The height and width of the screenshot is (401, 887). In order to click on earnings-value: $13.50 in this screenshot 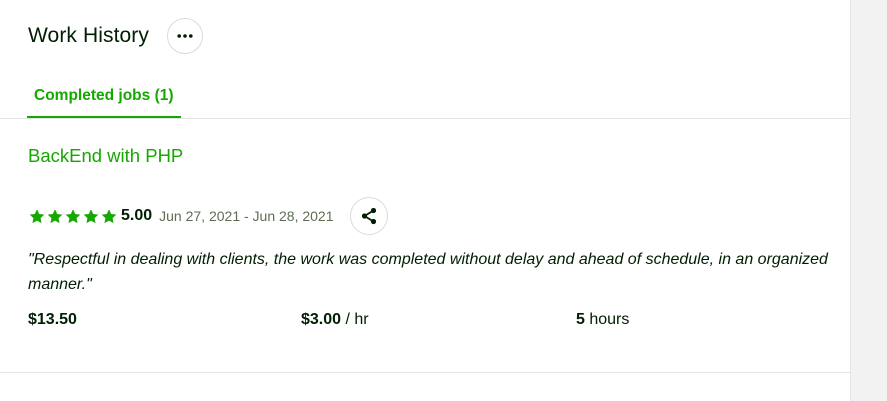, I will do `click(52, 319)`.